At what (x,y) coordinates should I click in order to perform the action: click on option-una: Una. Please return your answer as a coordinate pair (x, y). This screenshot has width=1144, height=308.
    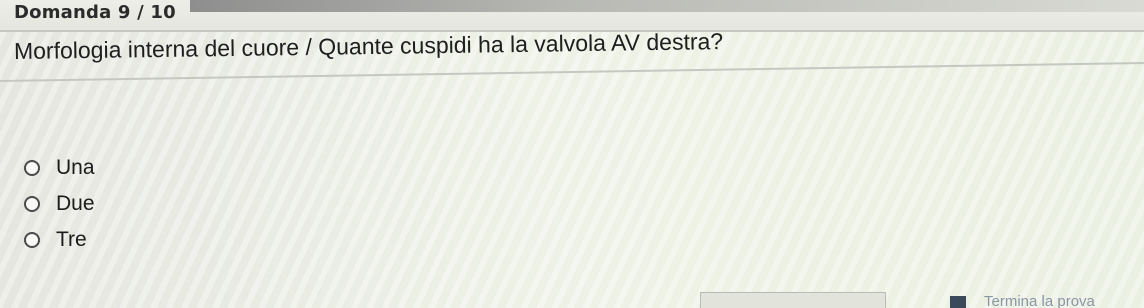
    Looking at the image, I should click on (59, 168).